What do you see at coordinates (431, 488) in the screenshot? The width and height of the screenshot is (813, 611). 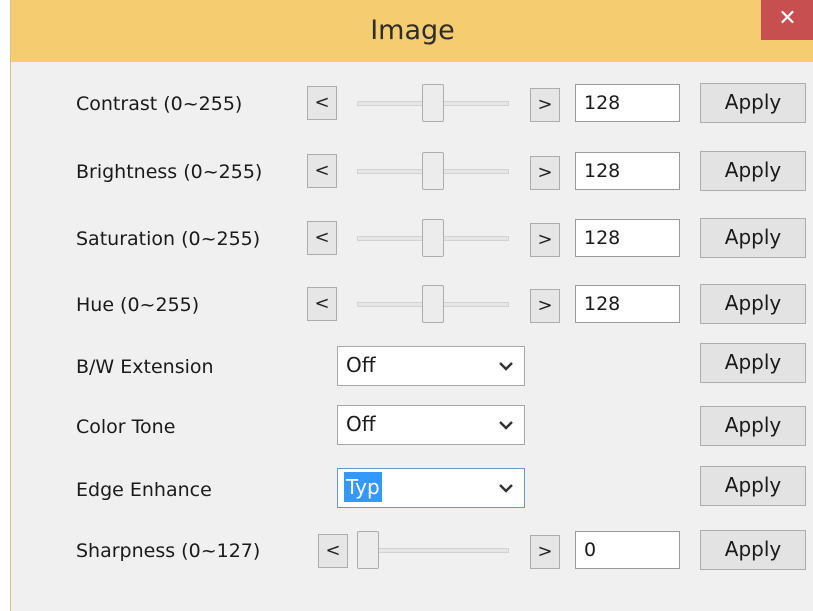 I see `edge-enhance-select: Typ` at bounding box center [431, 488].